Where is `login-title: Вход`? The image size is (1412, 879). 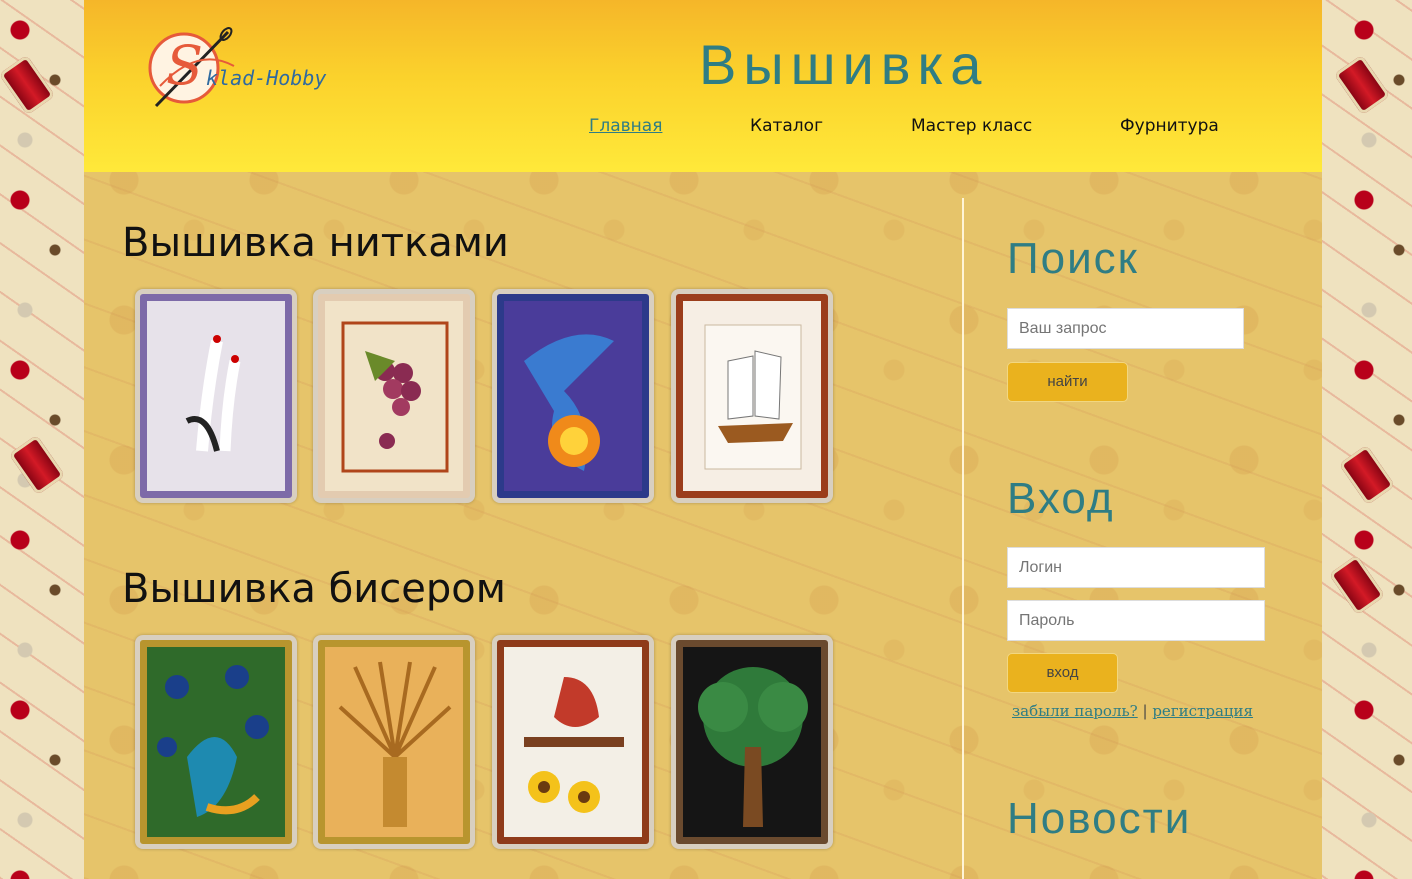
login-title: Вход is located at coordinates (1061, 498).